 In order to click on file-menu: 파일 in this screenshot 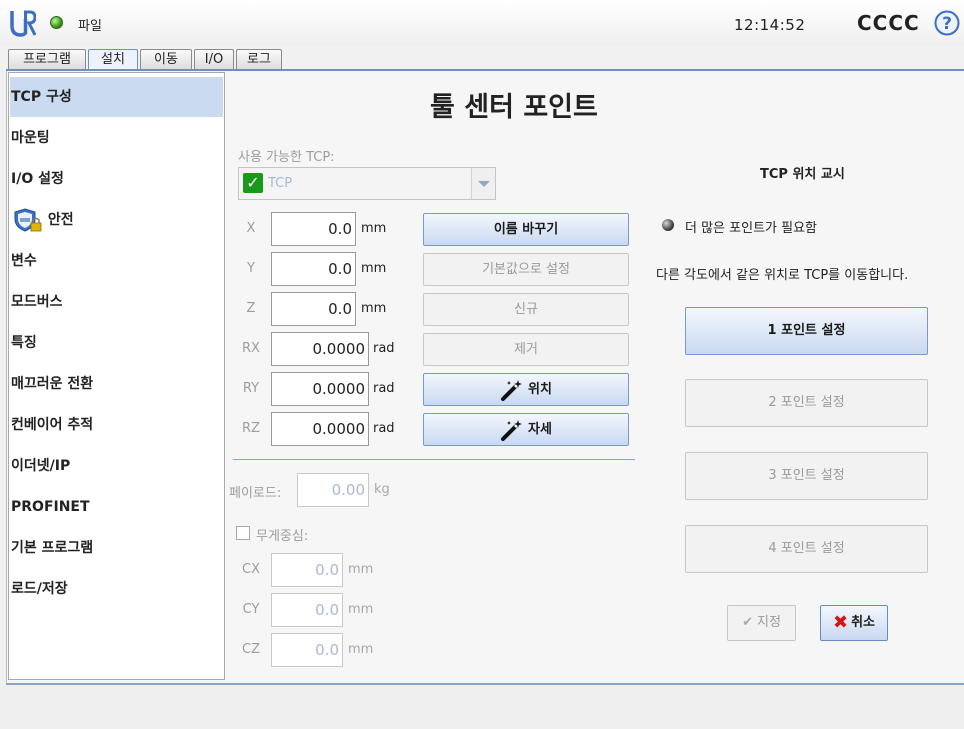, I will do `click(90, 24)`.